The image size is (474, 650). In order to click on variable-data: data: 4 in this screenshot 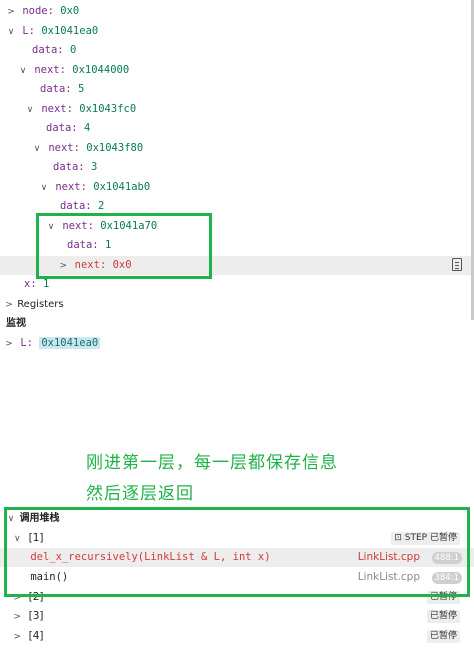, I will do `click(68, 128)`.